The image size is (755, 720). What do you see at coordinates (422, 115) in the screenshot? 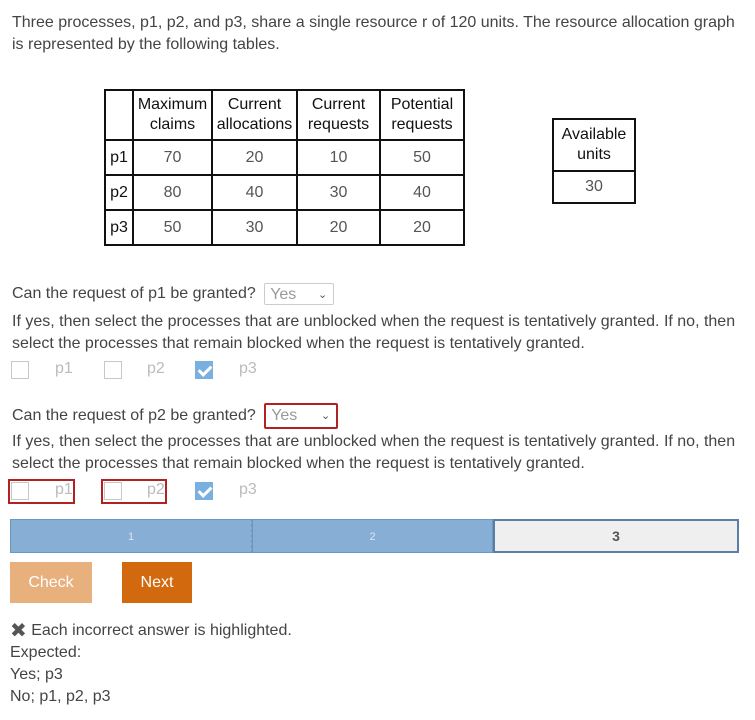
I see `col-header-potential: Potential requests` at bounding box center [422, 115].